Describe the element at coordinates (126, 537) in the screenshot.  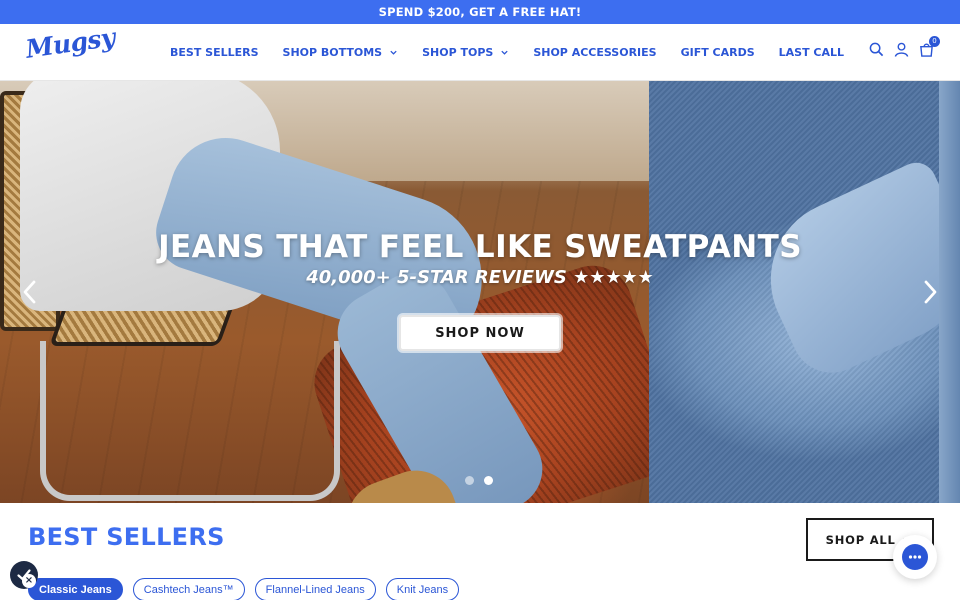
I see `best-sellers-title: BEST SELLERS` at that location.